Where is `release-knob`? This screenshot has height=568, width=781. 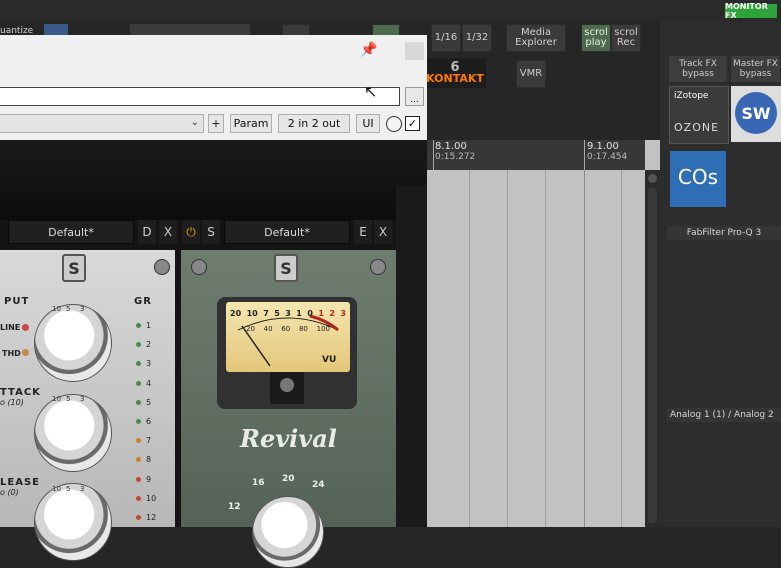 release-knob is located at coordinates (73, 522).